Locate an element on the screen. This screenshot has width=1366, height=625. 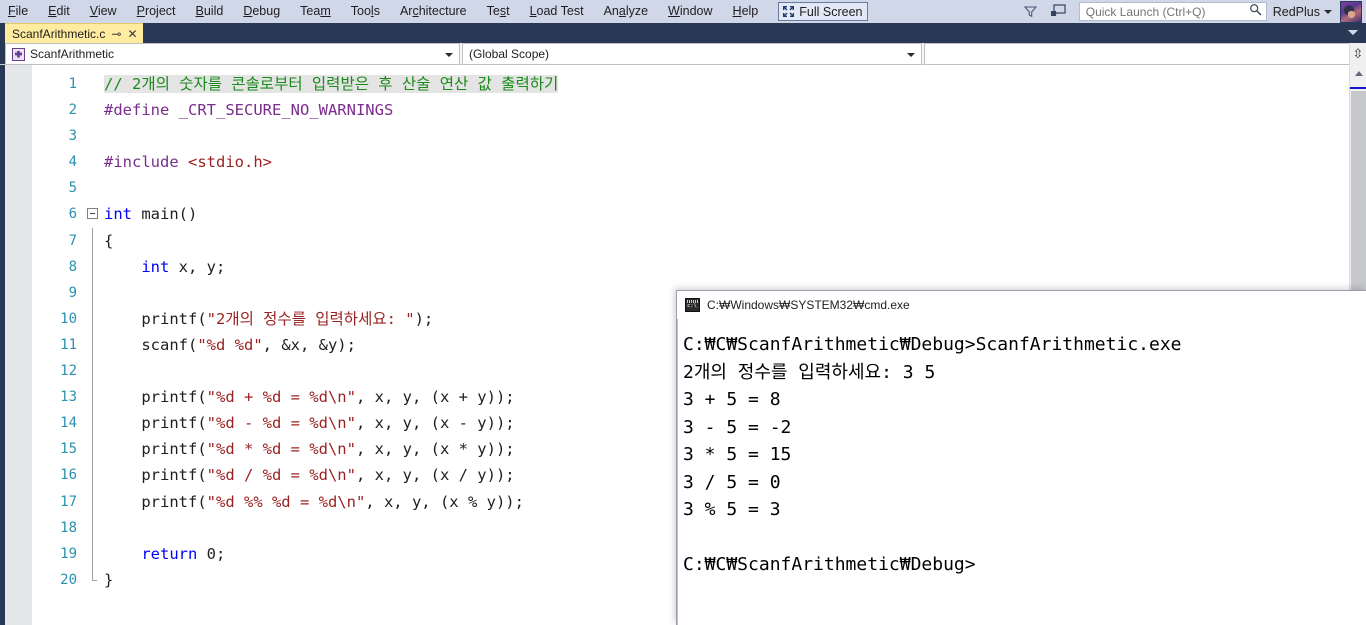
code-token: , &x, &y); is located at coordinates (309, 344).